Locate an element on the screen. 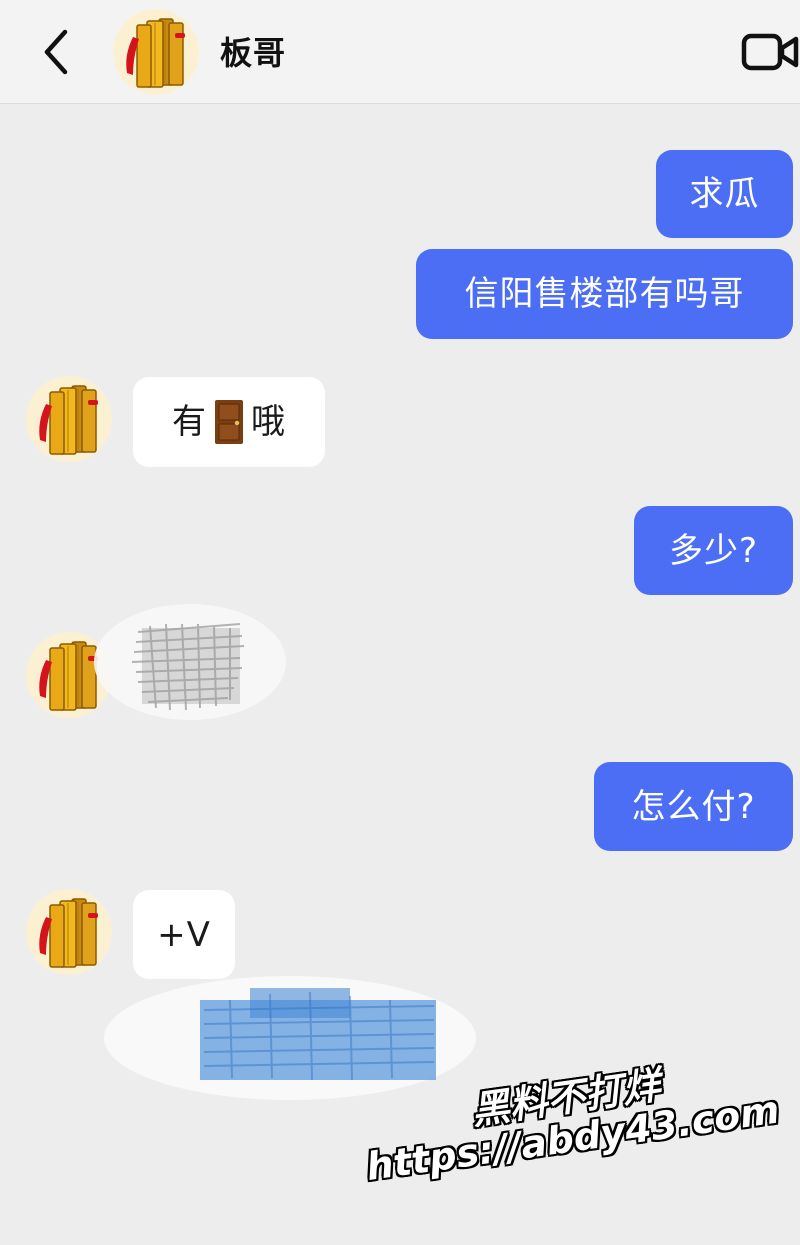 The image size is (800, 1245). chevron-left-icon is located at coordinates (56, 52).